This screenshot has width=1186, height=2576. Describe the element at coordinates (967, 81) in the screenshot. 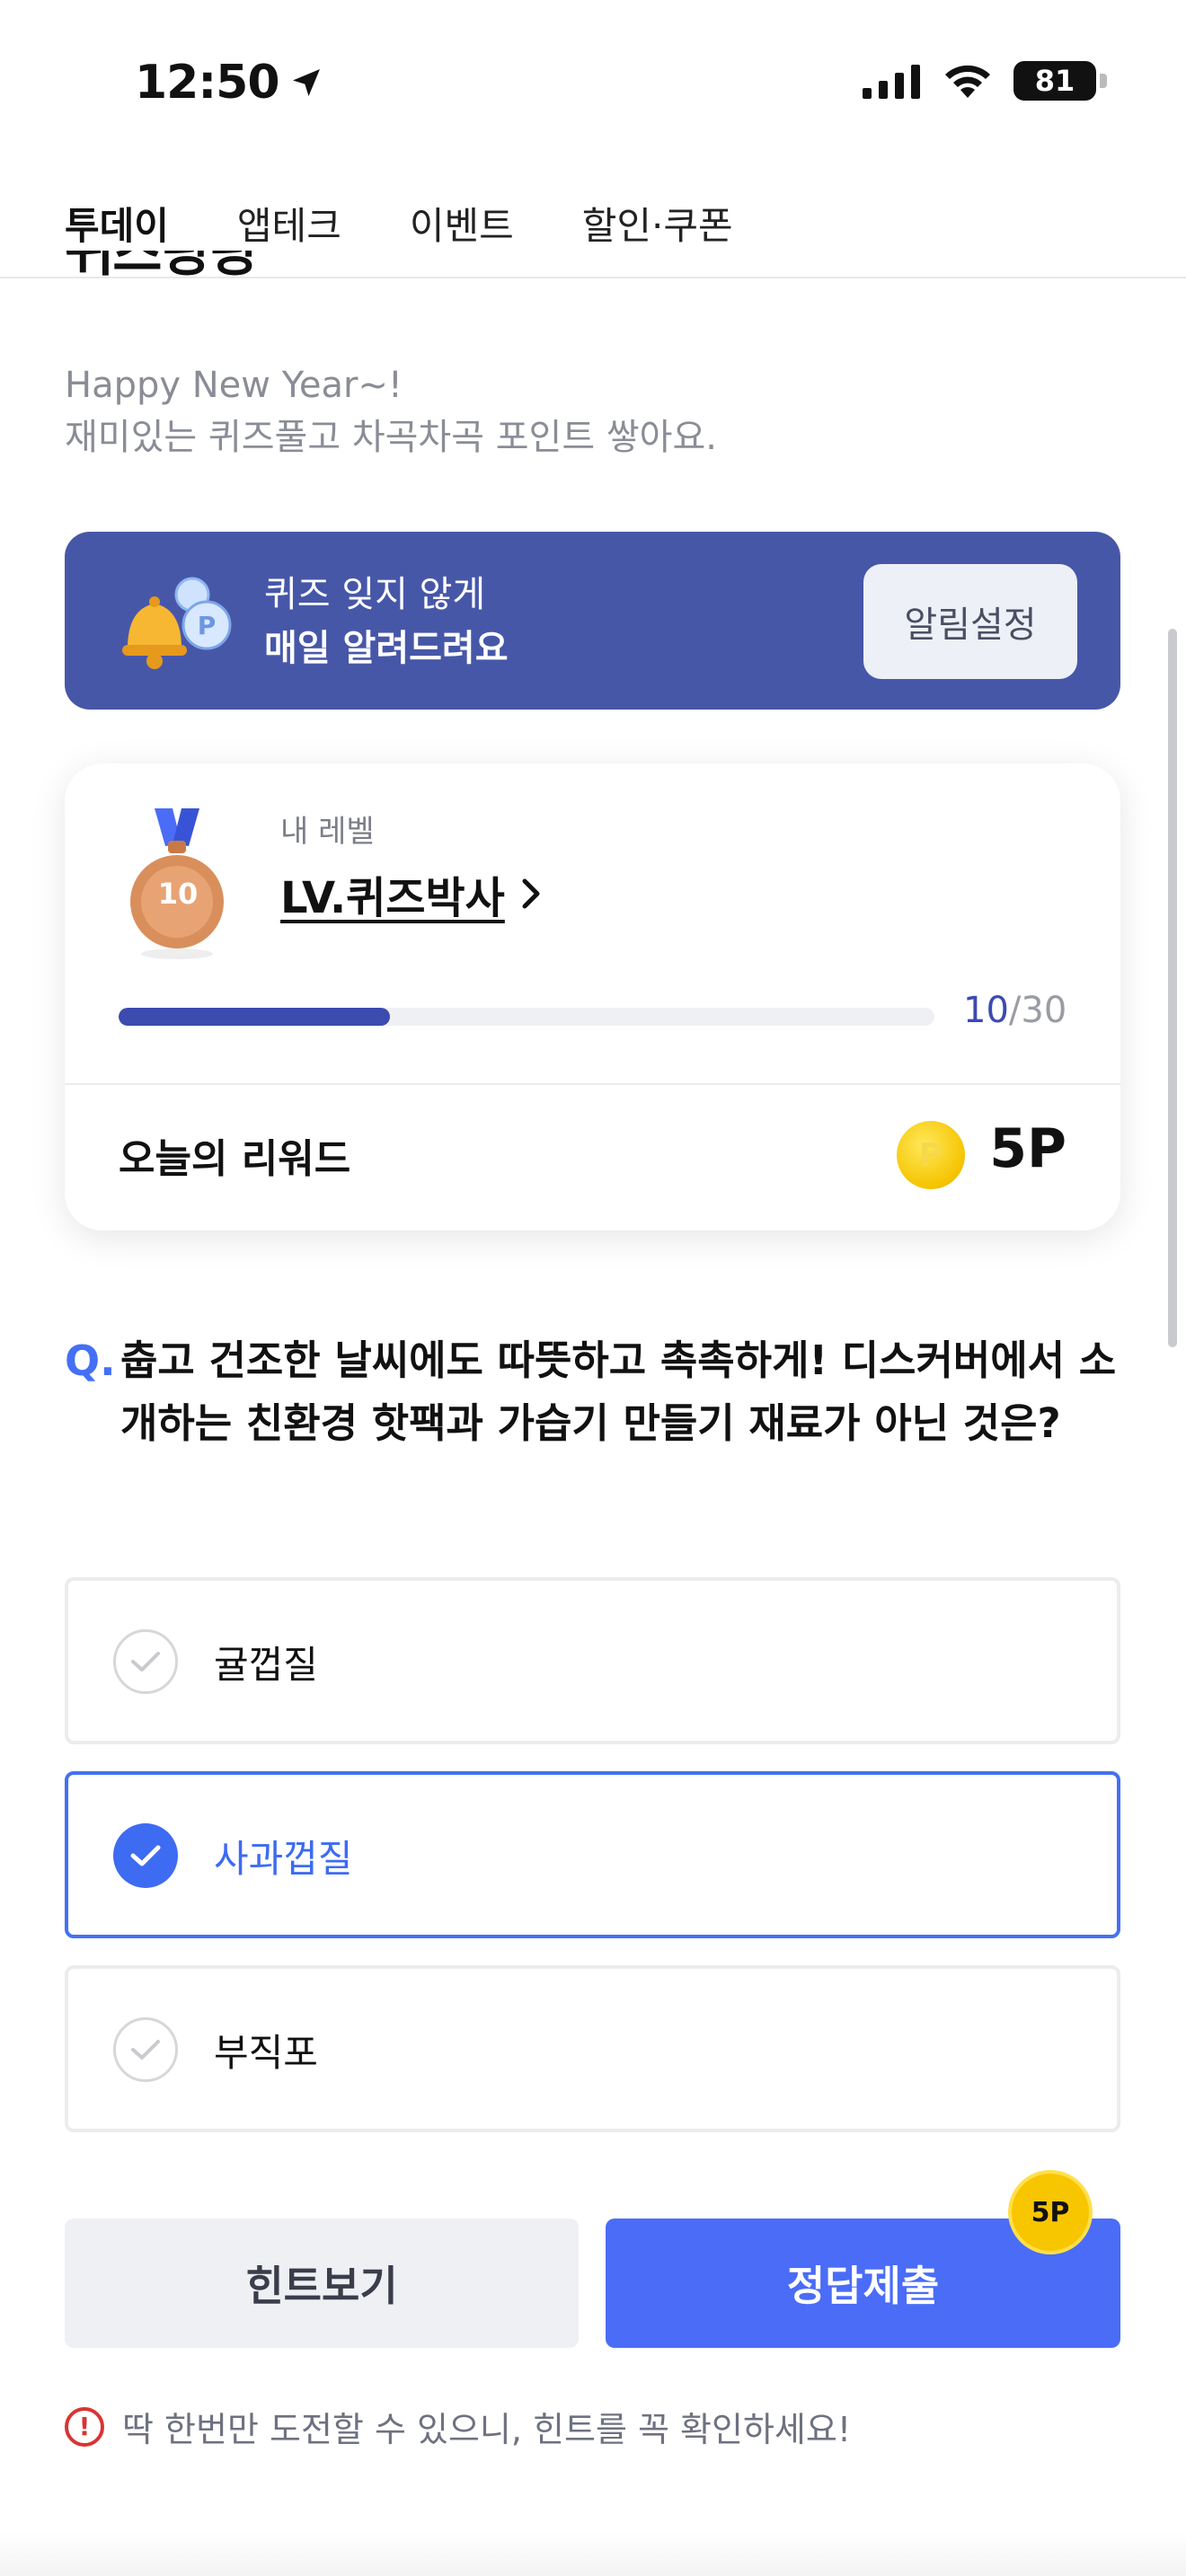

I see `wifi-icon` at that location.